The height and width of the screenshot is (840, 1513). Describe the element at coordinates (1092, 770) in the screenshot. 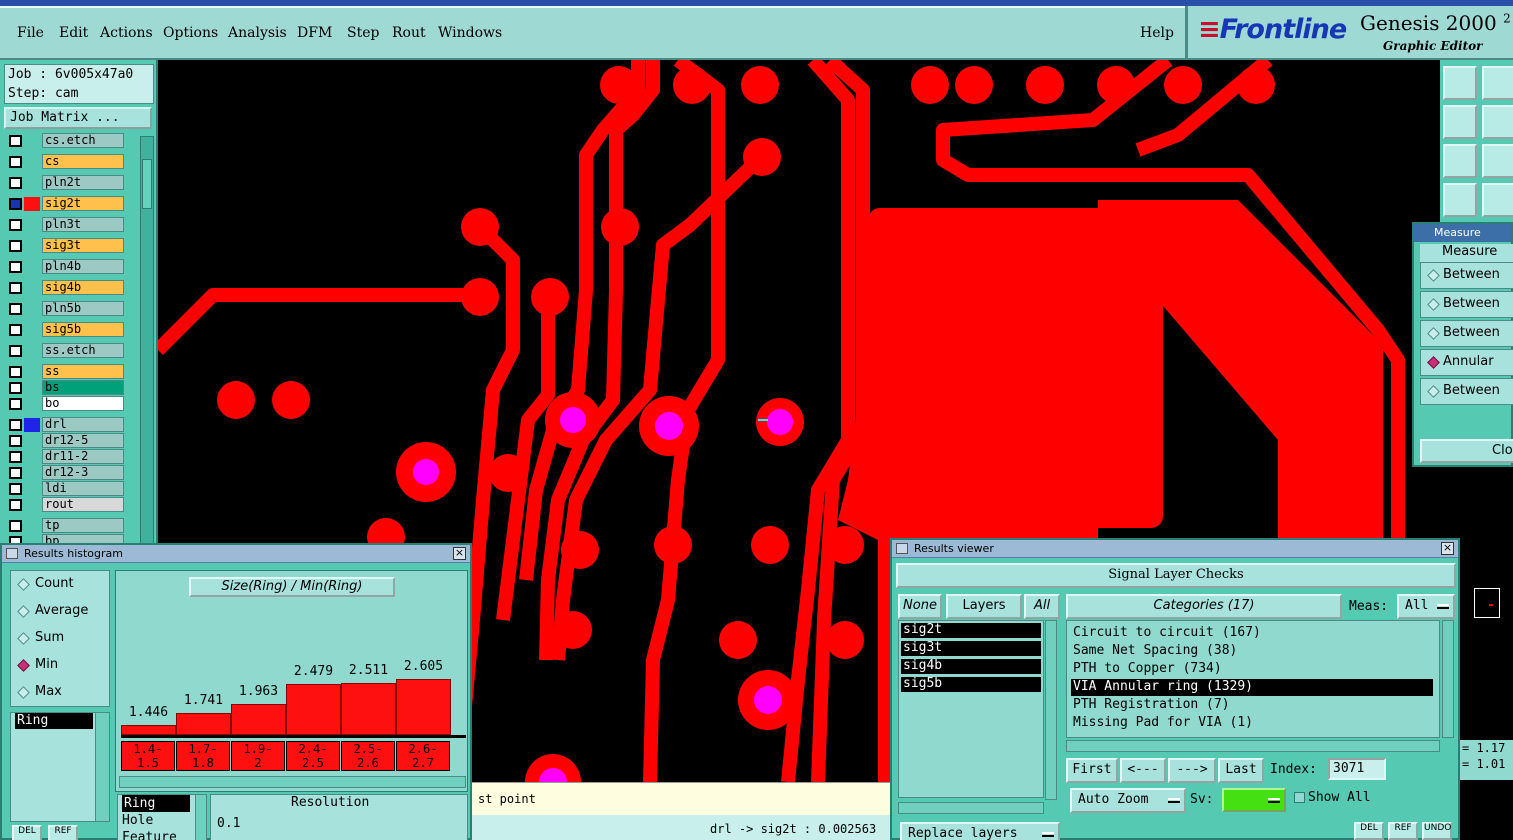

I see `first-button: First` at that location.